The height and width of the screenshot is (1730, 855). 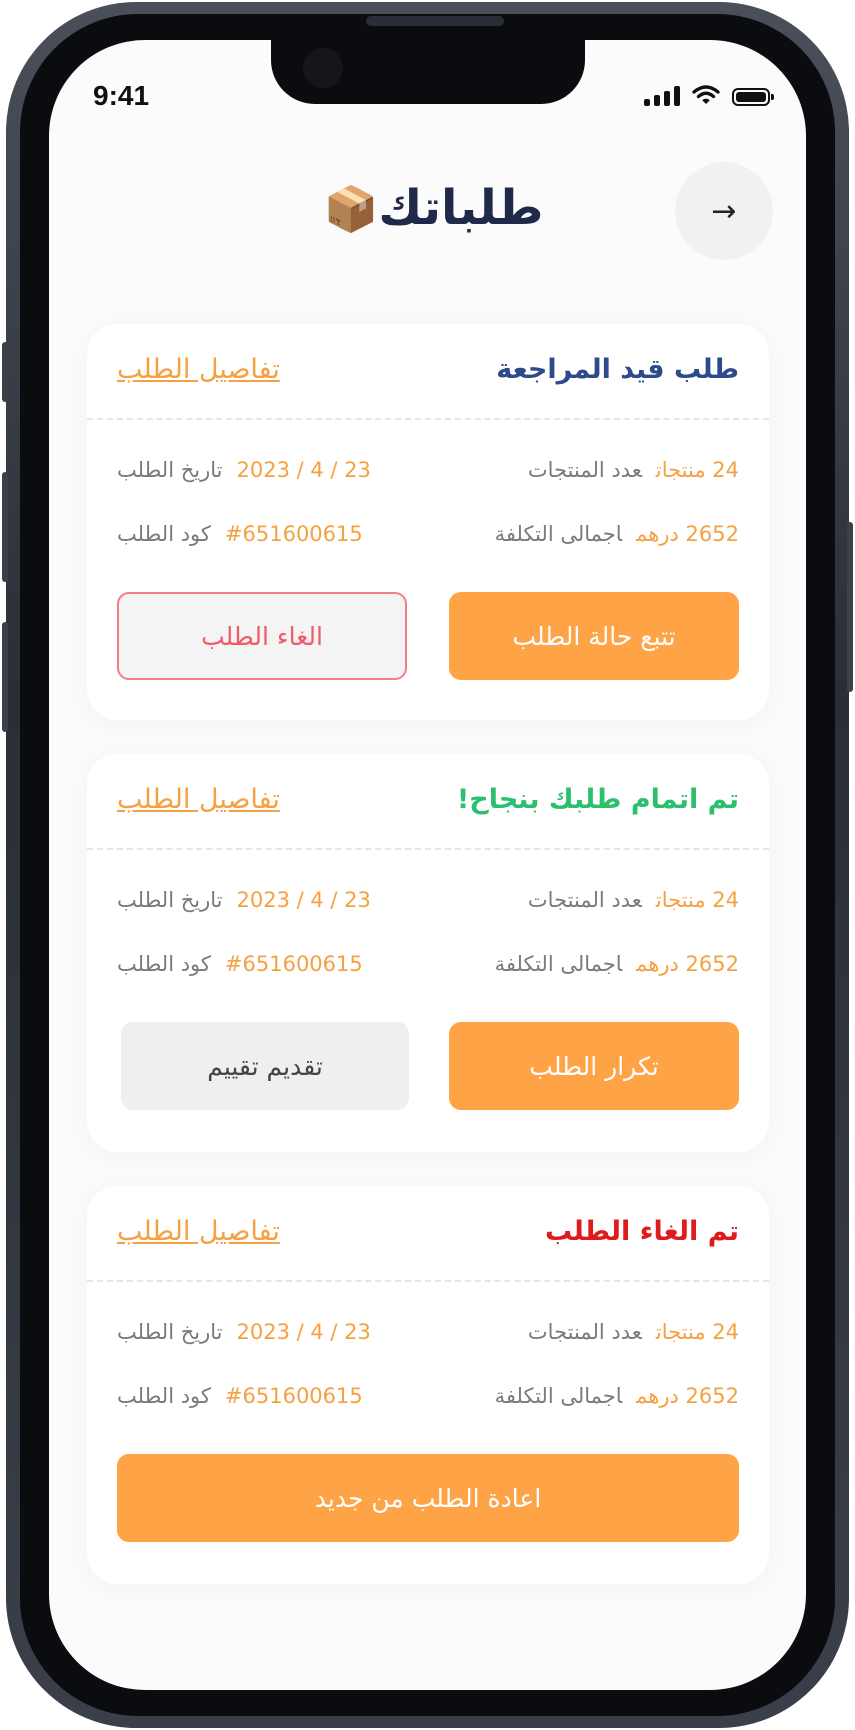 I want to click on track-order-button: تتبع حالة الطلب, so click(x=594, y=636).